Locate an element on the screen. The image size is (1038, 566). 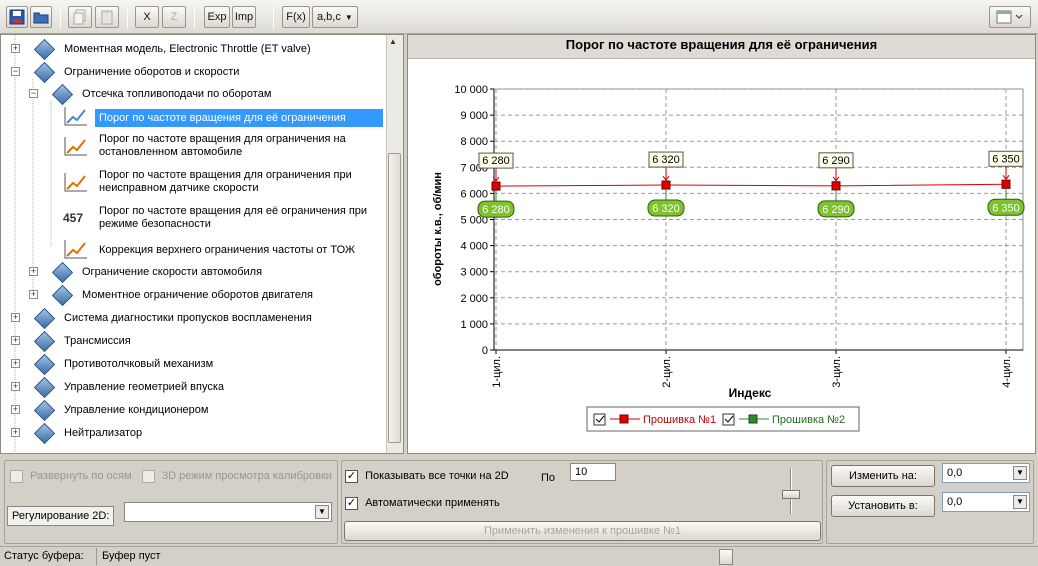
tree-item-air-conditioning: + Управление кондиционером is located at coordinates (108, 410).